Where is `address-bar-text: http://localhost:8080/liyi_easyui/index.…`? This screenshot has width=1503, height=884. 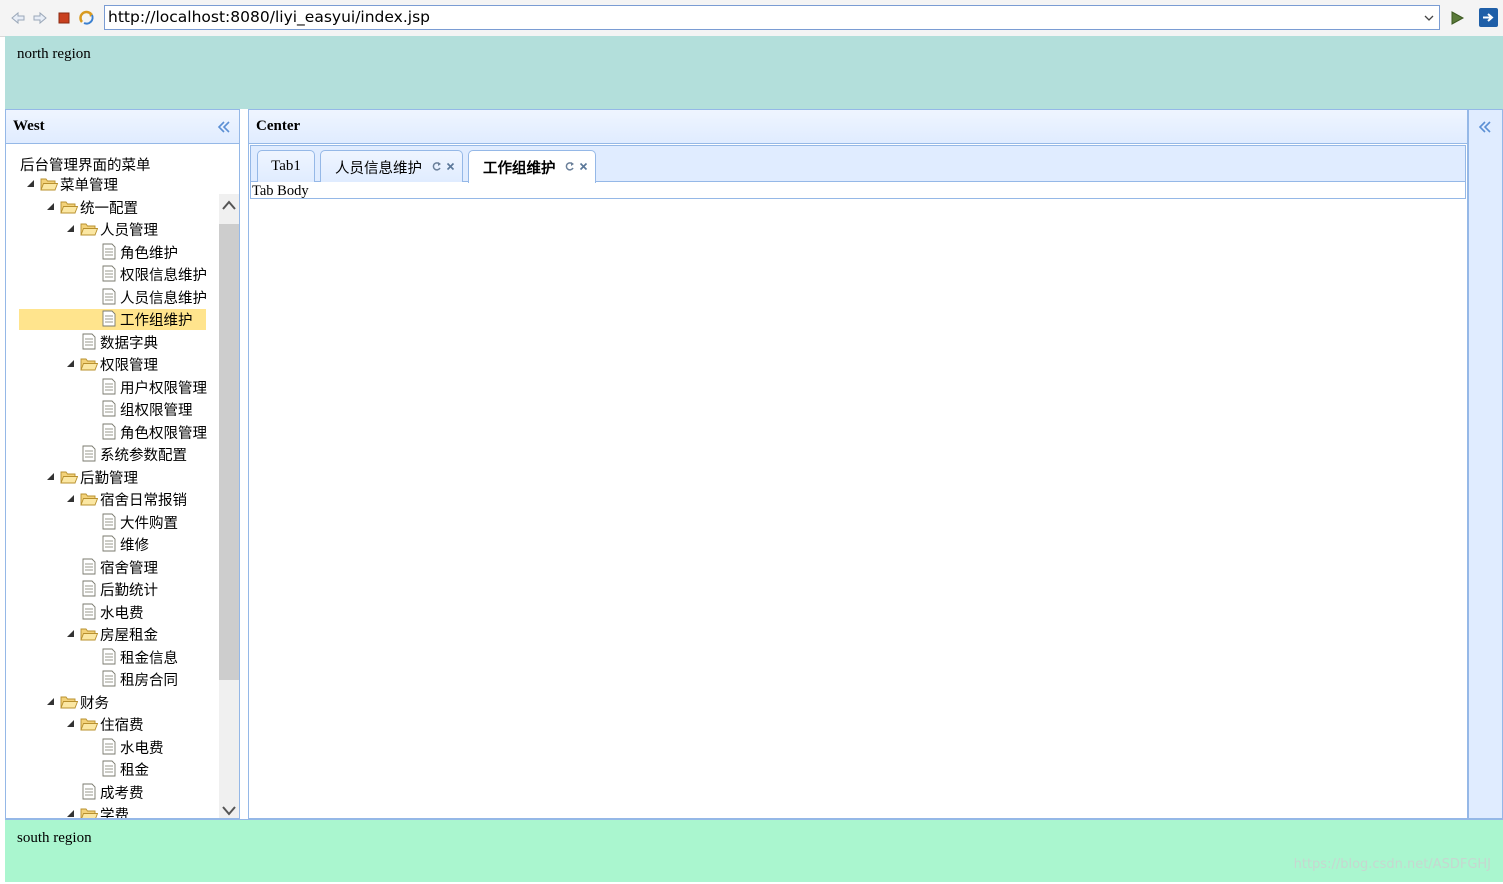 address-bar-text: http://localhost:8080/liyi_easyui/index.… is located at coordinates (269, 17).